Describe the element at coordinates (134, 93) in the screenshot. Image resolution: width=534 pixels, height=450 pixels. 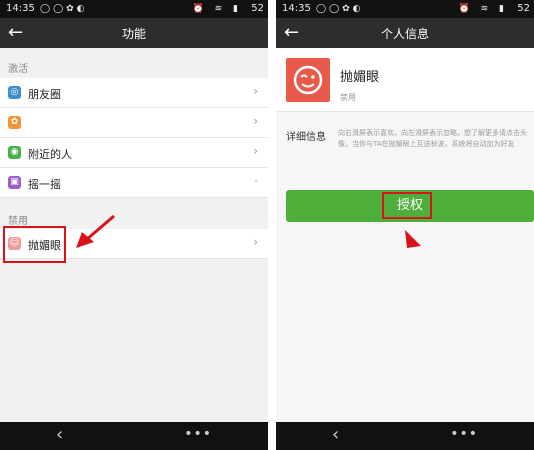
I see `list-item-moments: ◎ 朋友圈 ›` at that location.